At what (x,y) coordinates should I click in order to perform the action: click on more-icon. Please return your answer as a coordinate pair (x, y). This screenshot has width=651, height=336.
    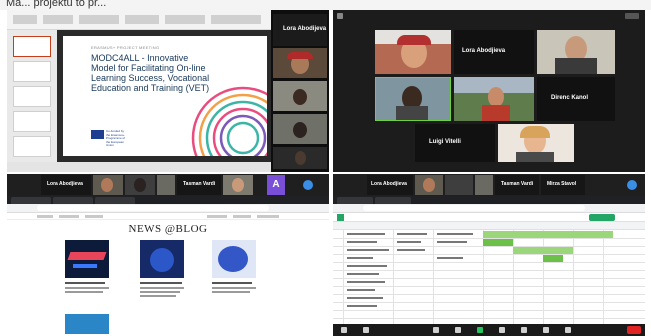
    Looking at the image, I should click on (568, 330).